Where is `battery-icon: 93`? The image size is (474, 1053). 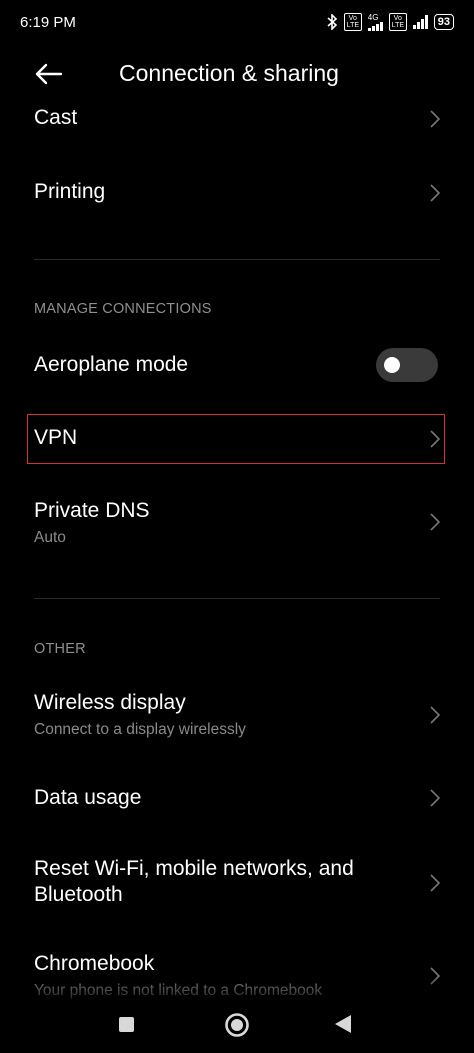
battery-icon: 93 is located at coordinates (443, 22).